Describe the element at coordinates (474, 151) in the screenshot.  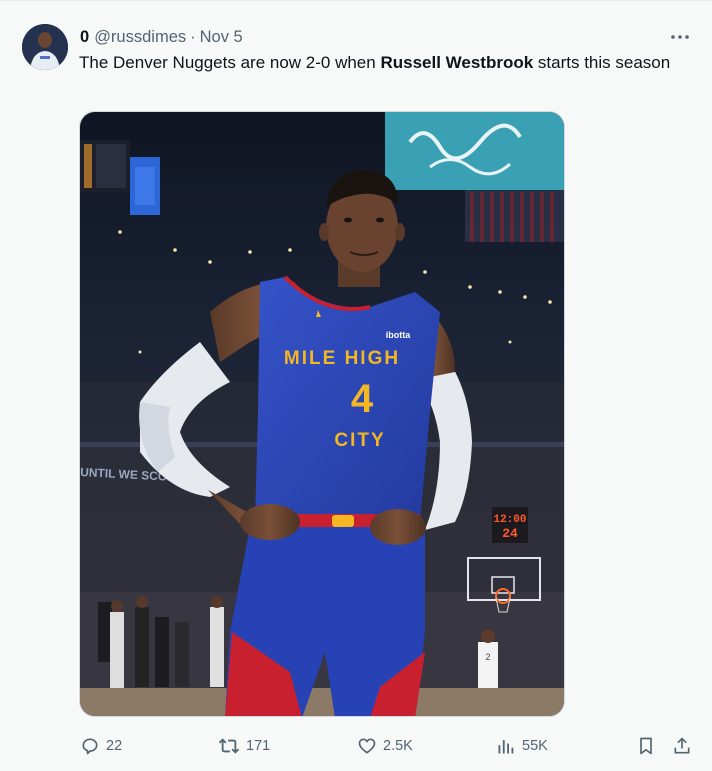
I see `arena-banner` at that location.